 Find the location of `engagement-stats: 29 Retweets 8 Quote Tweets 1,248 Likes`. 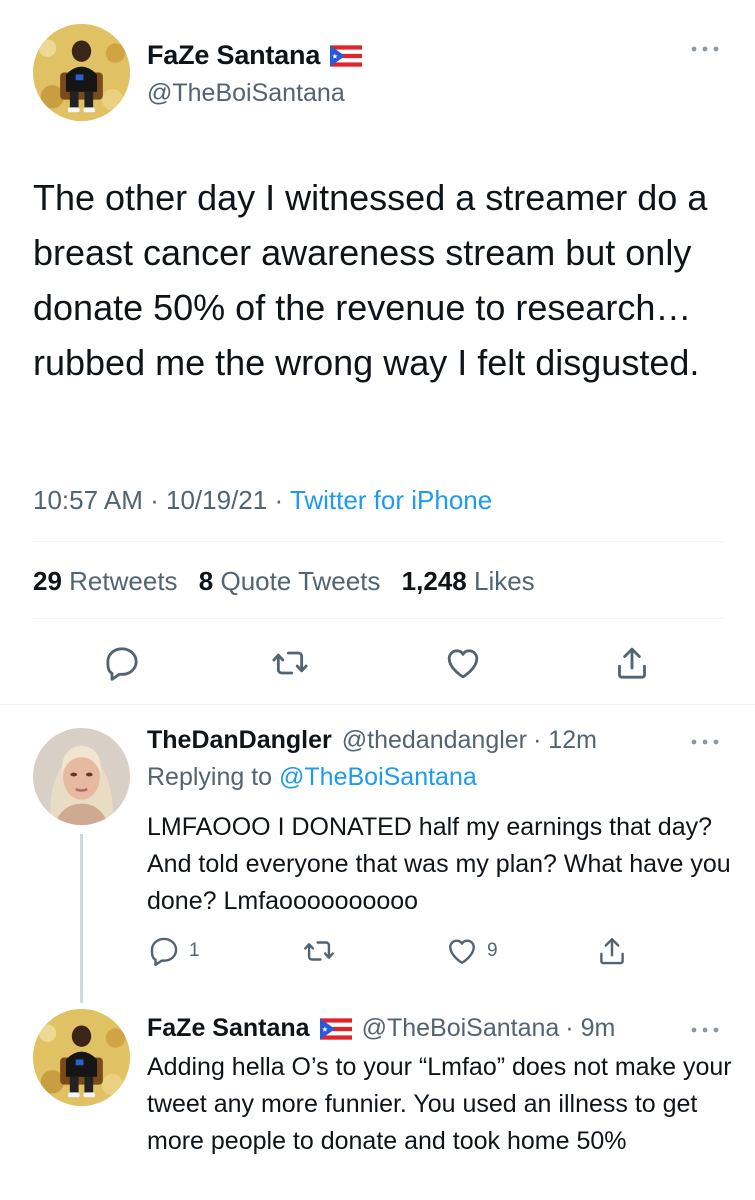

engagement-stats: 29 Retweets 8 Quote Tweets 1,248 Likes is located at coordinates (284, 581).